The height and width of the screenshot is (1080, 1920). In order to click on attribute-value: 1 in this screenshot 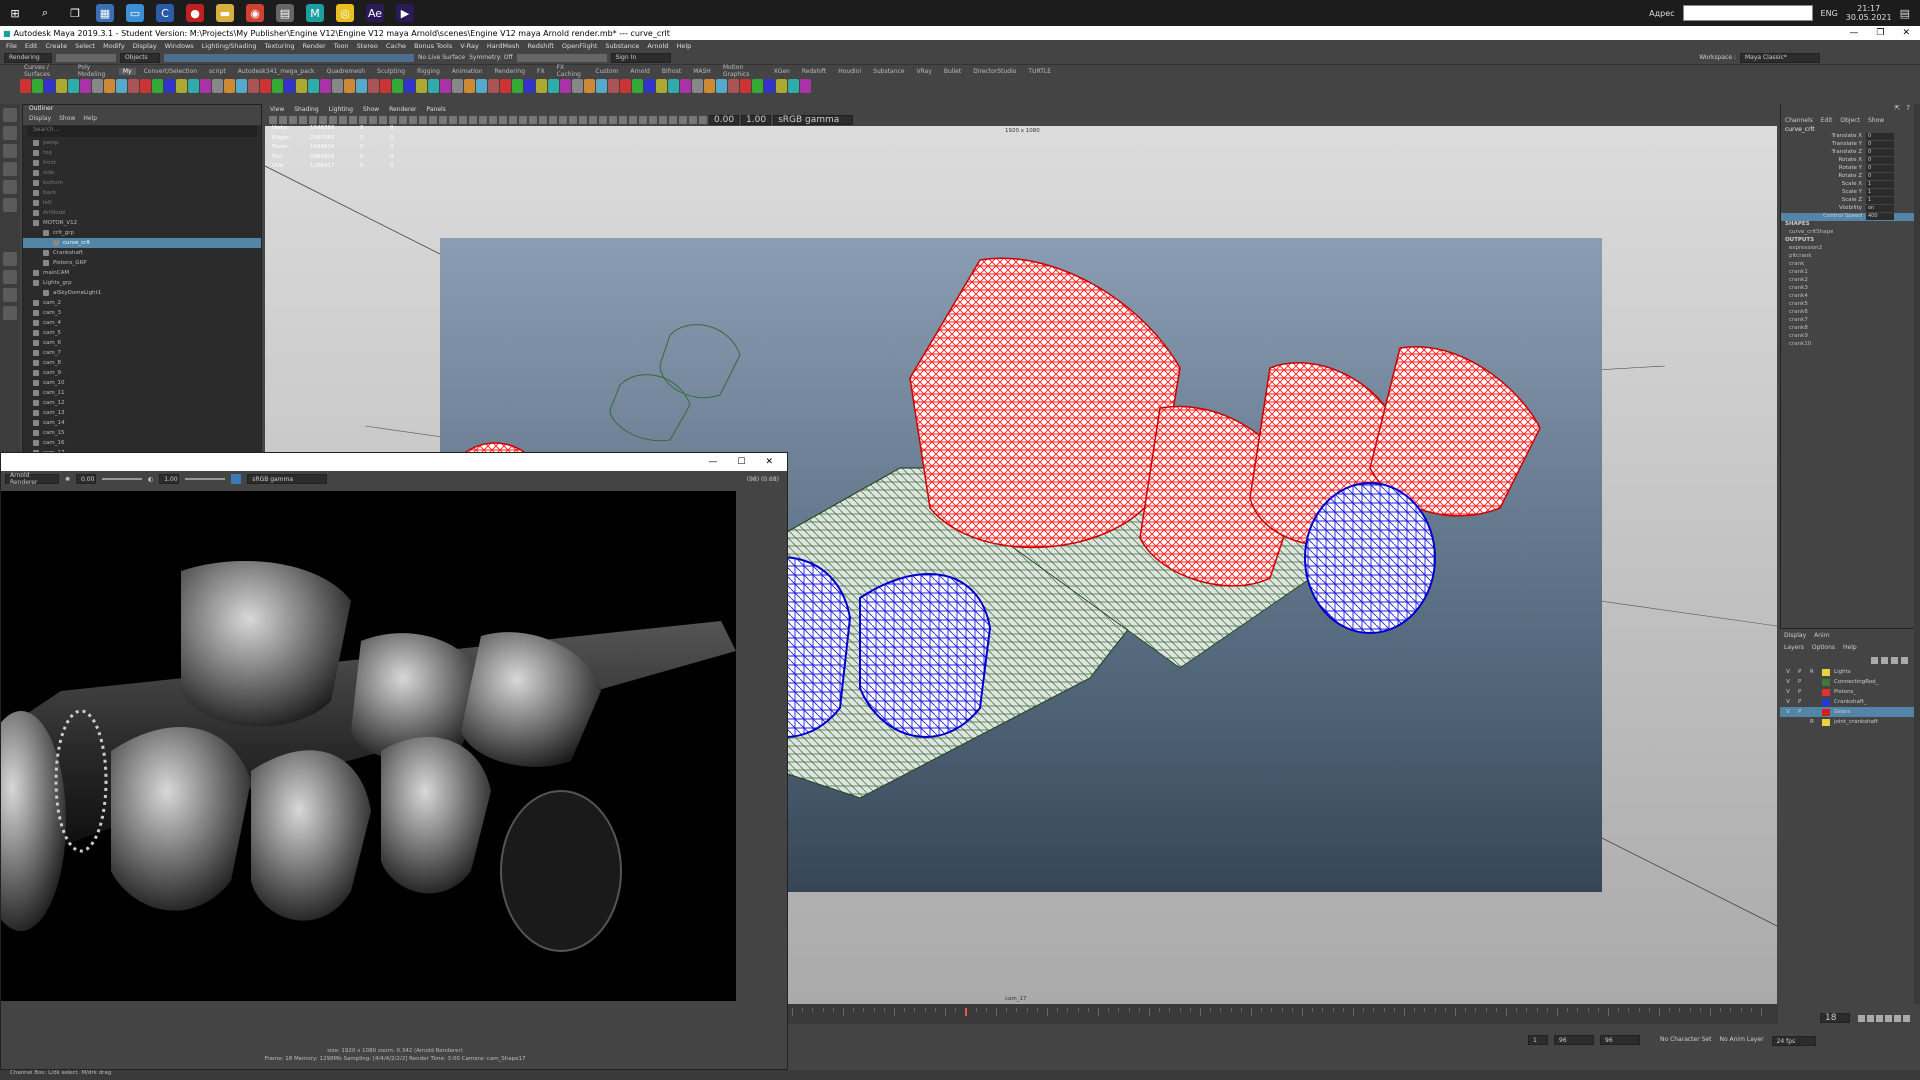, I will do `click(1880, 184)`.